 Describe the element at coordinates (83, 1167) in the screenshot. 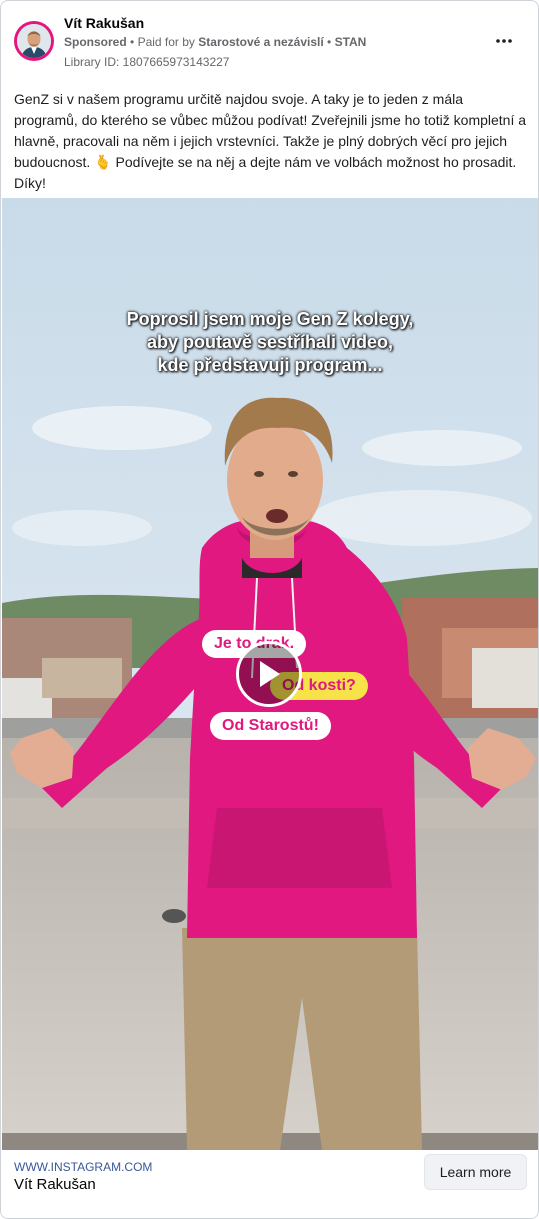

I see `link-url: WWW.INSTAGRAM.COM` at that location.